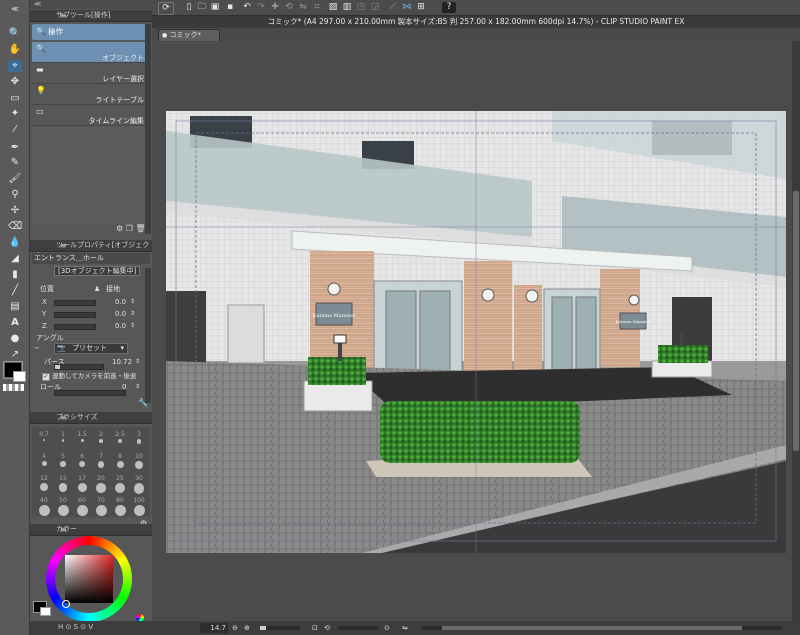 This screenshot has width=800, height=635. I want to click on toolprop-panel-title: ≡ ツールプロパティ[オブジェクト], so click(91, 250).